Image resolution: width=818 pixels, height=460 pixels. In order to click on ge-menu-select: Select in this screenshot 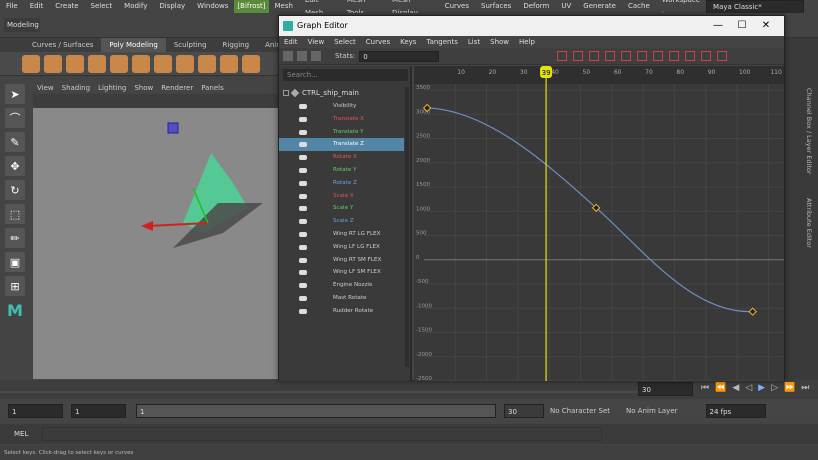, I will do `click(345, 42)`.